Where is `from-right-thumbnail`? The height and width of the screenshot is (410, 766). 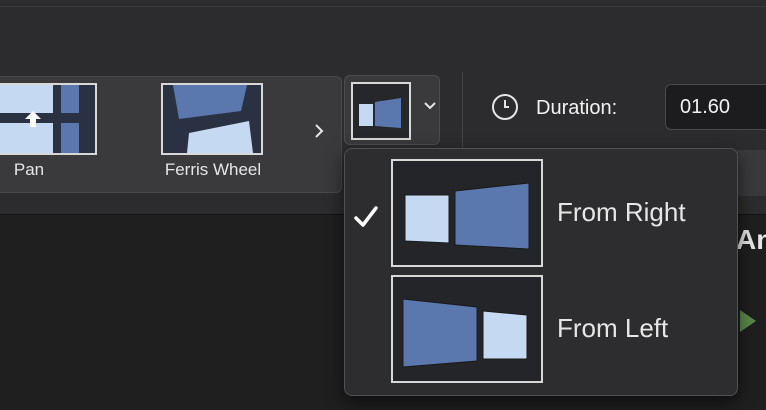
from-right-thumbnail is located at coordinates (467, 213).